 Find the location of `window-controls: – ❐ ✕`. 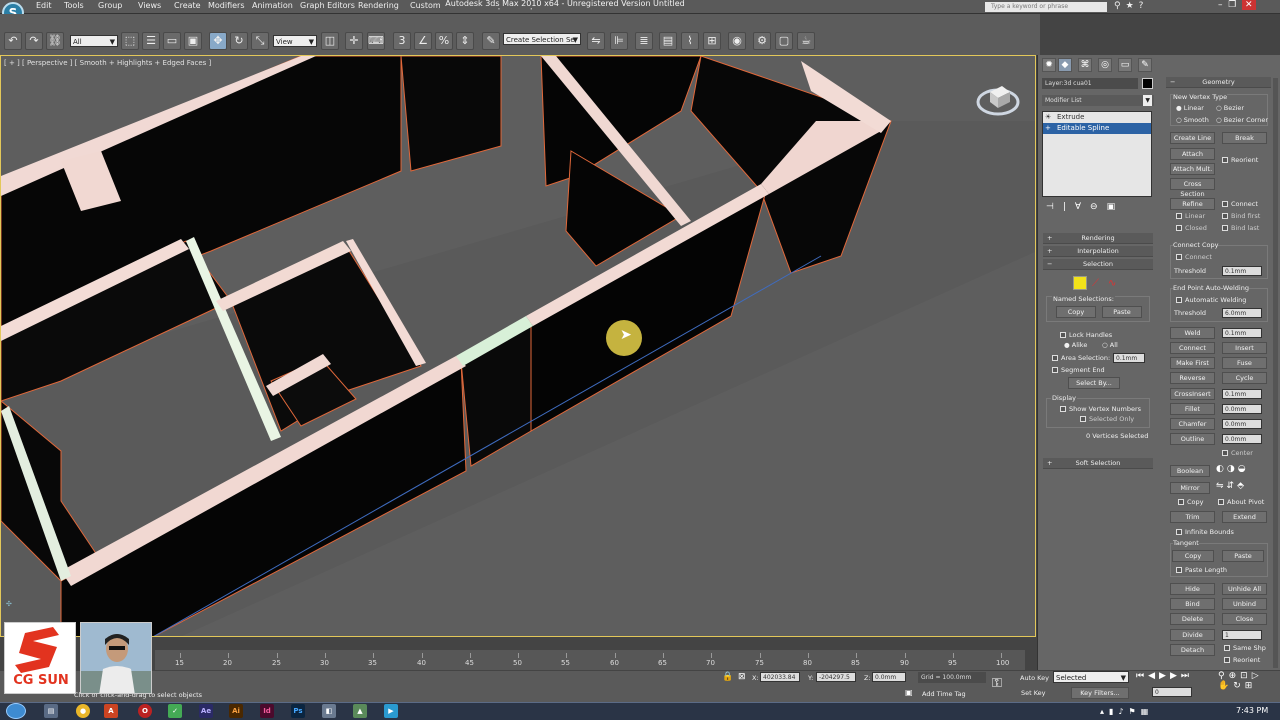

window-controls: – ❐ ✕ is located at coordinates (1249, 6).